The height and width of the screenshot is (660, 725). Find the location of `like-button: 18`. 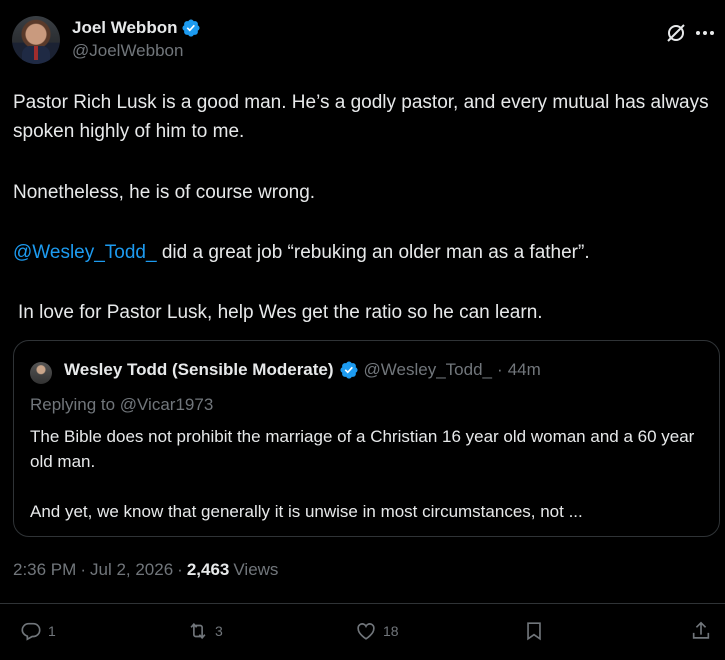

like-button: 18 is located at coordinates (377, 631).